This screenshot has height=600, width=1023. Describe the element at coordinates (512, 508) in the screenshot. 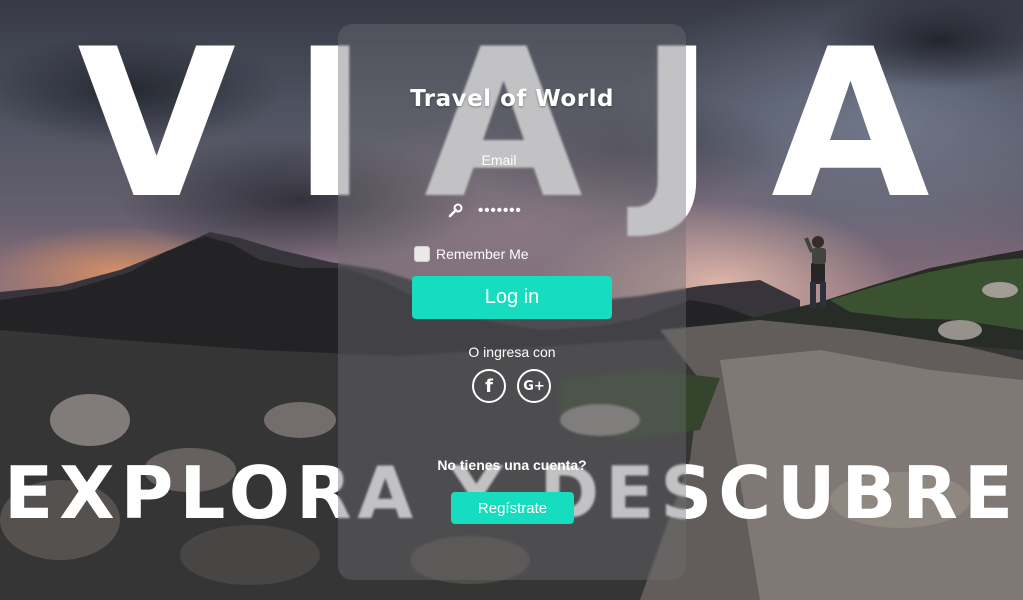

I see `signup-button: Regístrate` at that location.